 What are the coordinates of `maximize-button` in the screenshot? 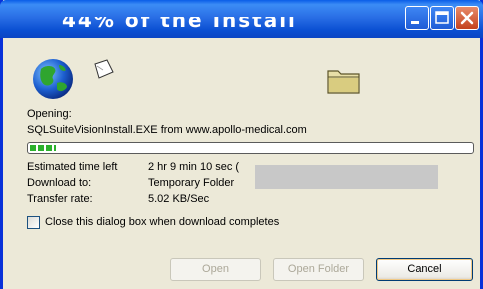 It's located at (442, 18).